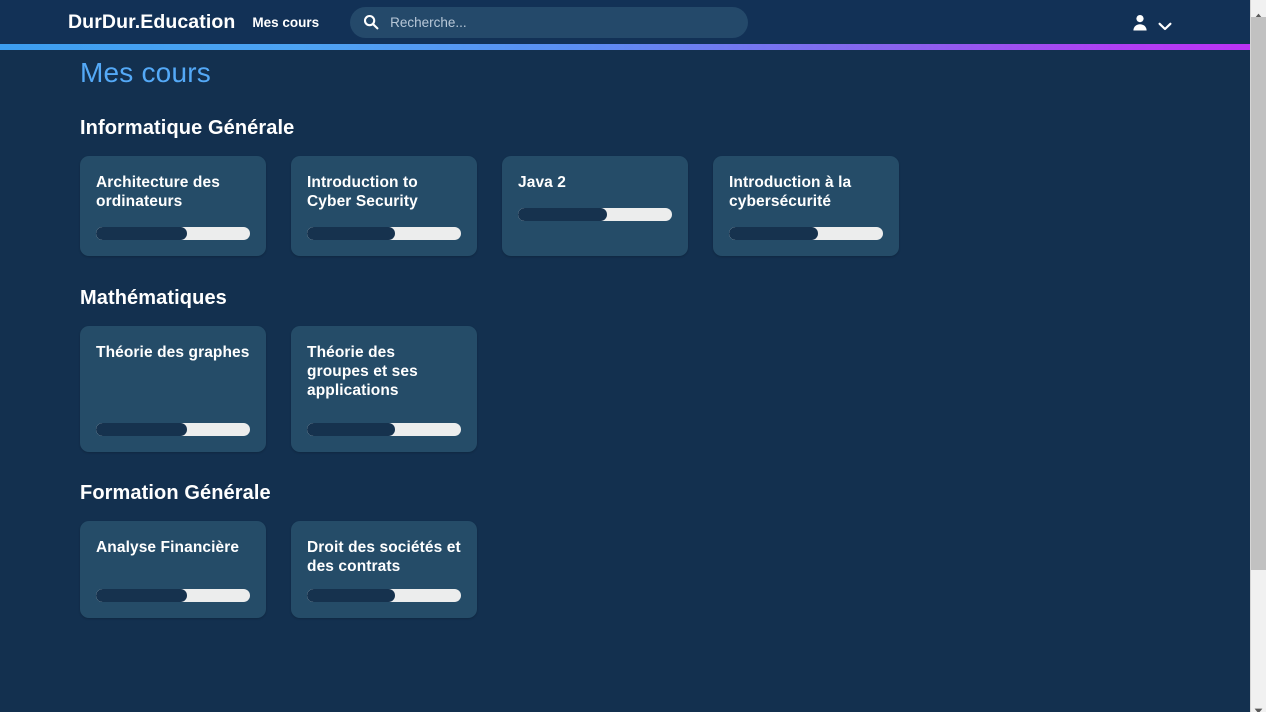 The height and width of the screenshot is (712, 1266). Describe the element at coordinates (595, 206) in the screenshot. I see `course-card: Java 2` at that location.